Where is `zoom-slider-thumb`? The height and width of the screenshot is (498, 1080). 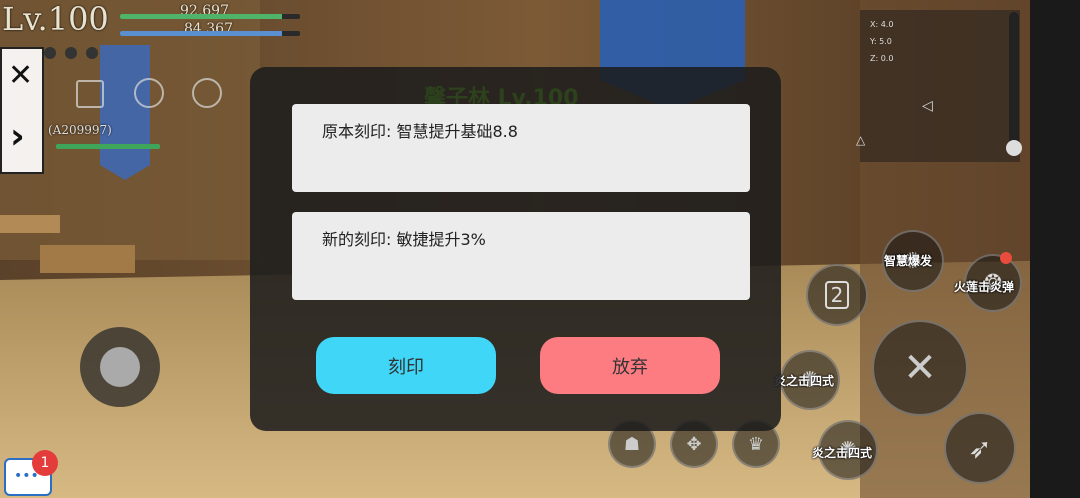
zoom-slider-thumb is located at coordinates (1014, 148).